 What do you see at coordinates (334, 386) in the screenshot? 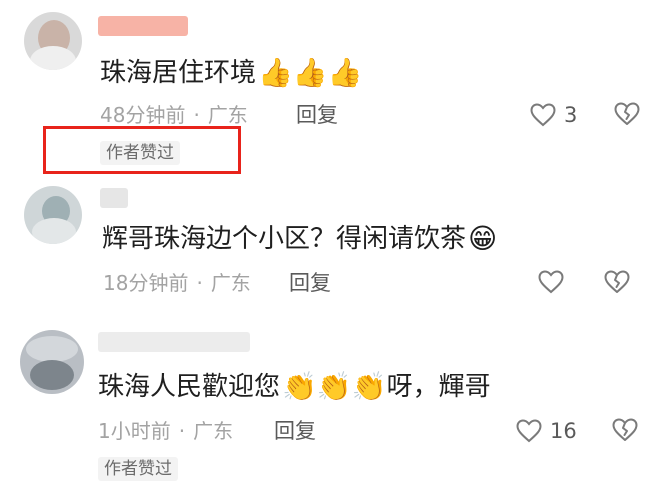
I see `clapping-emoji: 👏👏👏` at bounding box center [334, 386].